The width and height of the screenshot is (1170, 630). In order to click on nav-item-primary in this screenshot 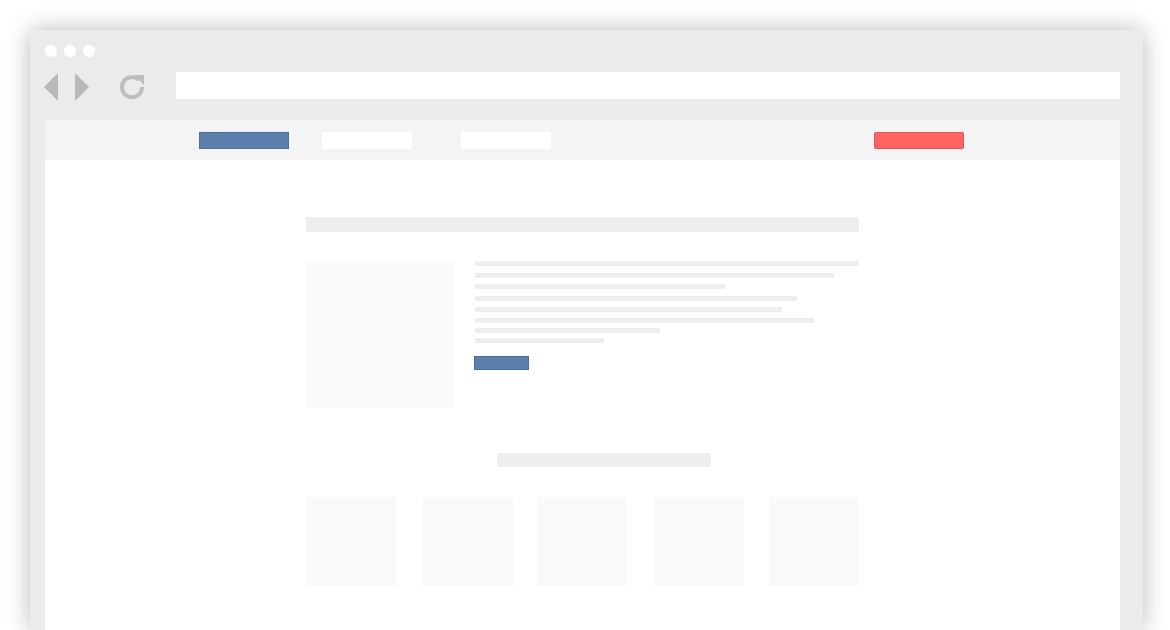, I will do `click(244, 140)`.